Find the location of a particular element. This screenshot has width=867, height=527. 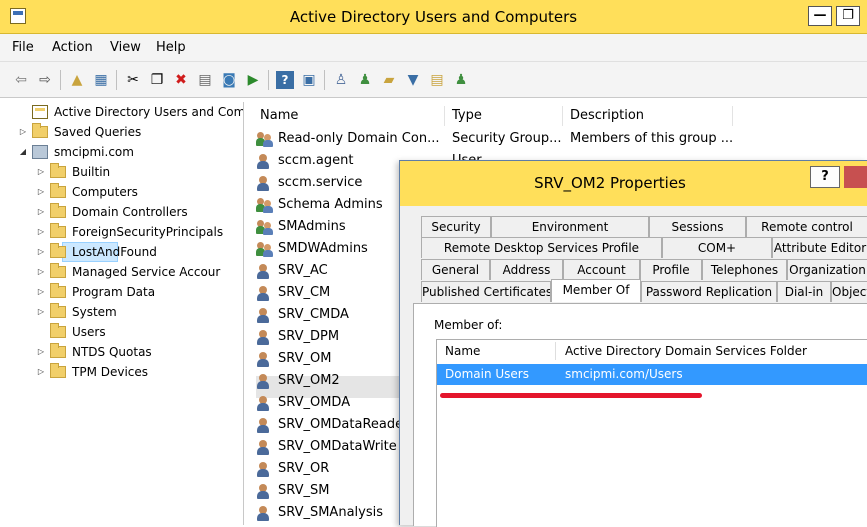

tree-item: ▷ LostAndFound is located at coordinates (130, 252).